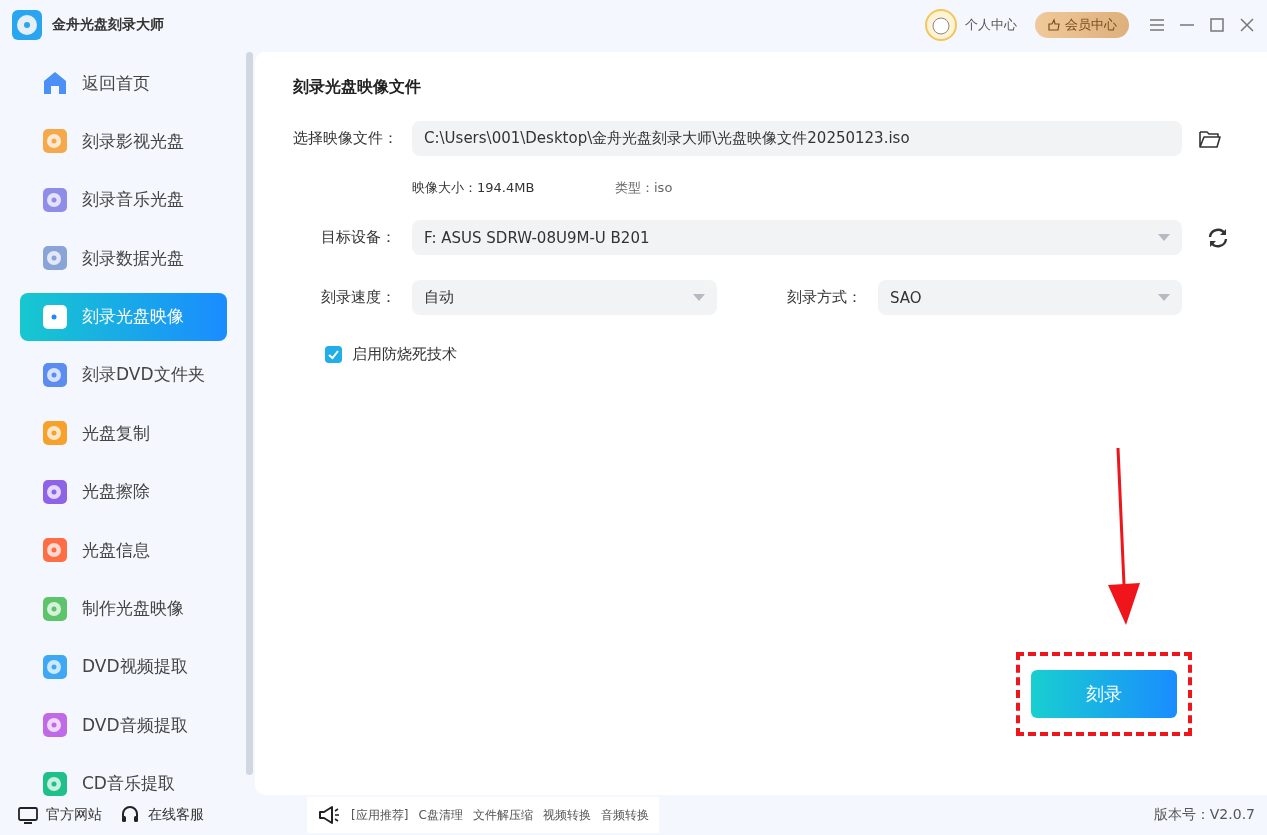 This screenshot has width=1267, height=835. Describe the element at coordinates (333, 354) in the screenshot. I see `checkbox` at that location.